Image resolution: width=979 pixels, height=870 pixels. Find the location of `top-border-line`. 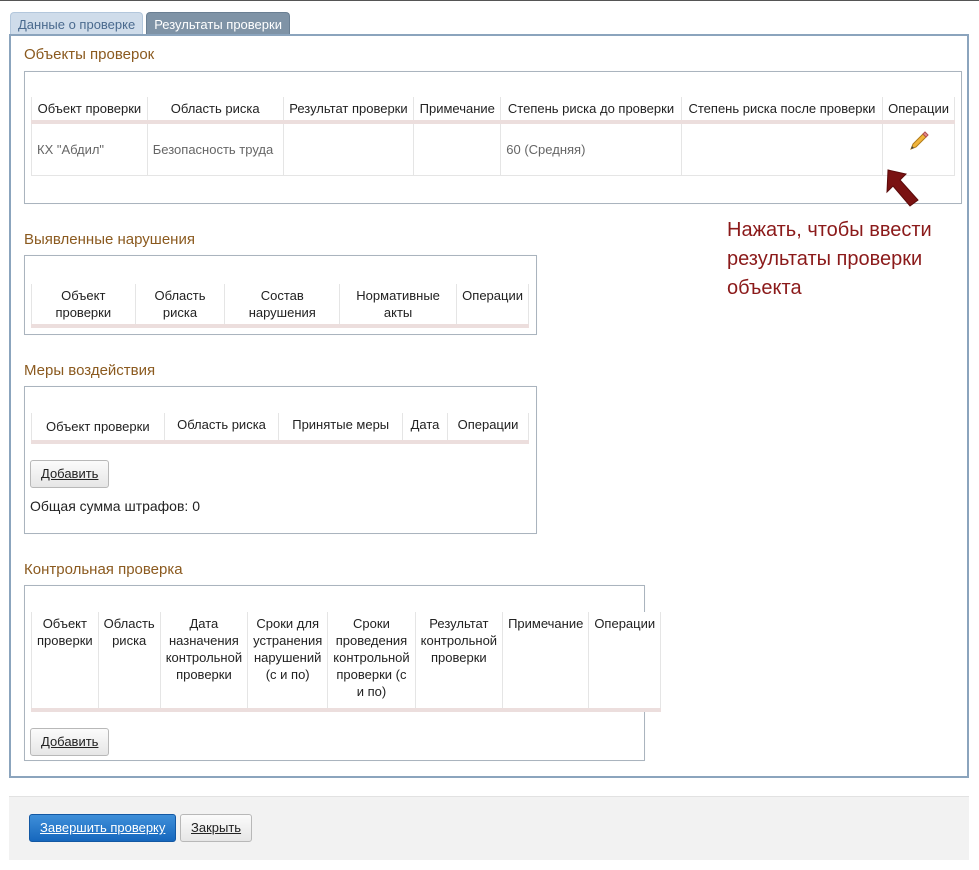

top-border-line is located at coordinates (489, 0).